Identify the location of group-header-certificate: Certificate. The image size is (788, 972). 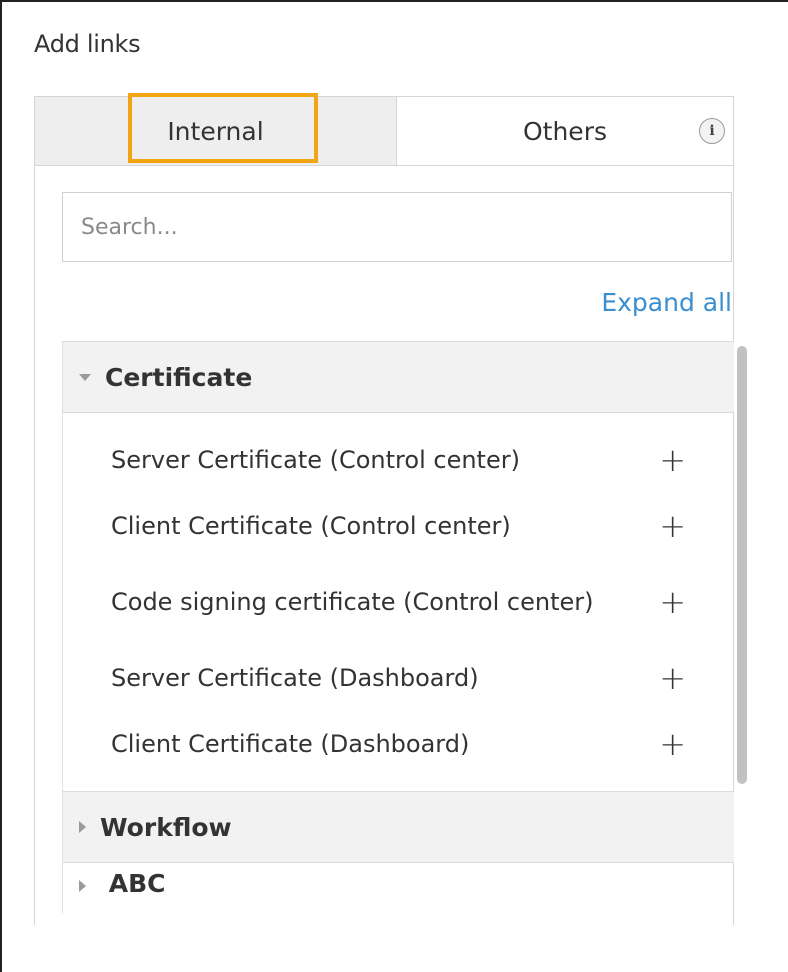
(398, 377).